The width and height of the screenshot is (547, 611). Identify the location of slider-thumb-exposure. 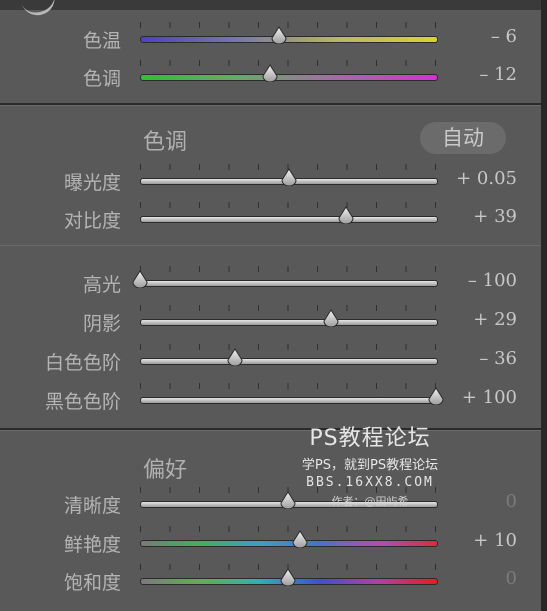
(289, 177).